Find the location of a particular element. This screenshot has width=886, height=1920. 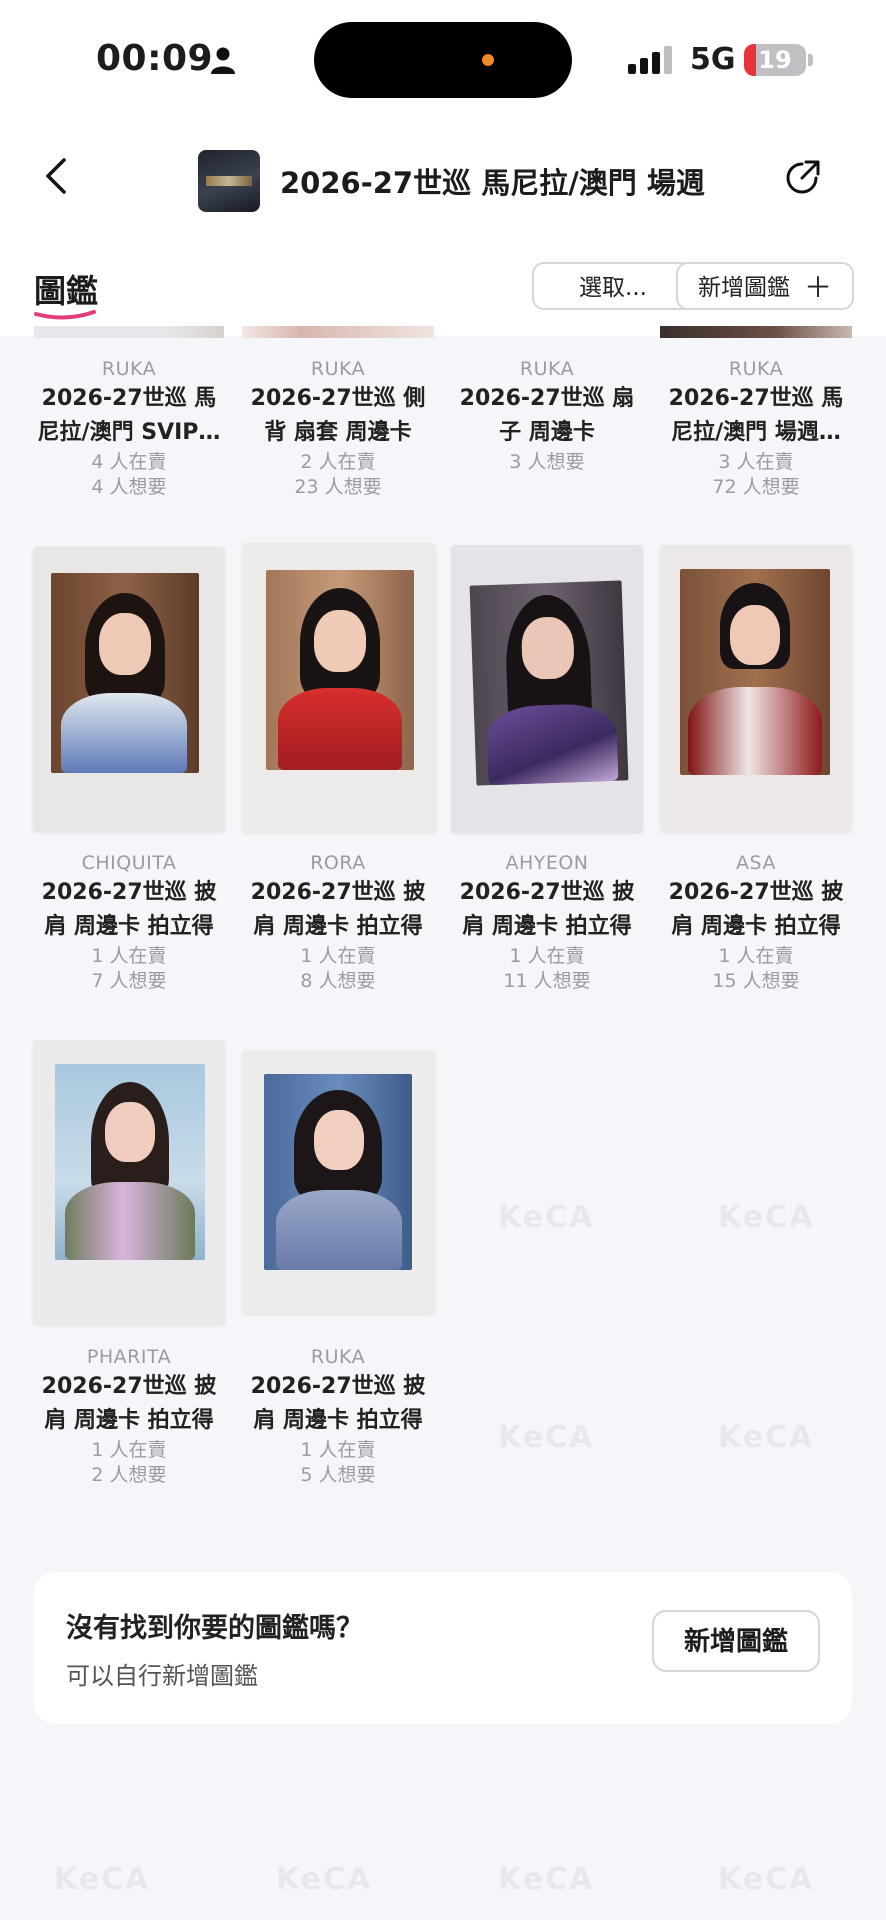

network-type: 5G is located at coordinates (713, 59).